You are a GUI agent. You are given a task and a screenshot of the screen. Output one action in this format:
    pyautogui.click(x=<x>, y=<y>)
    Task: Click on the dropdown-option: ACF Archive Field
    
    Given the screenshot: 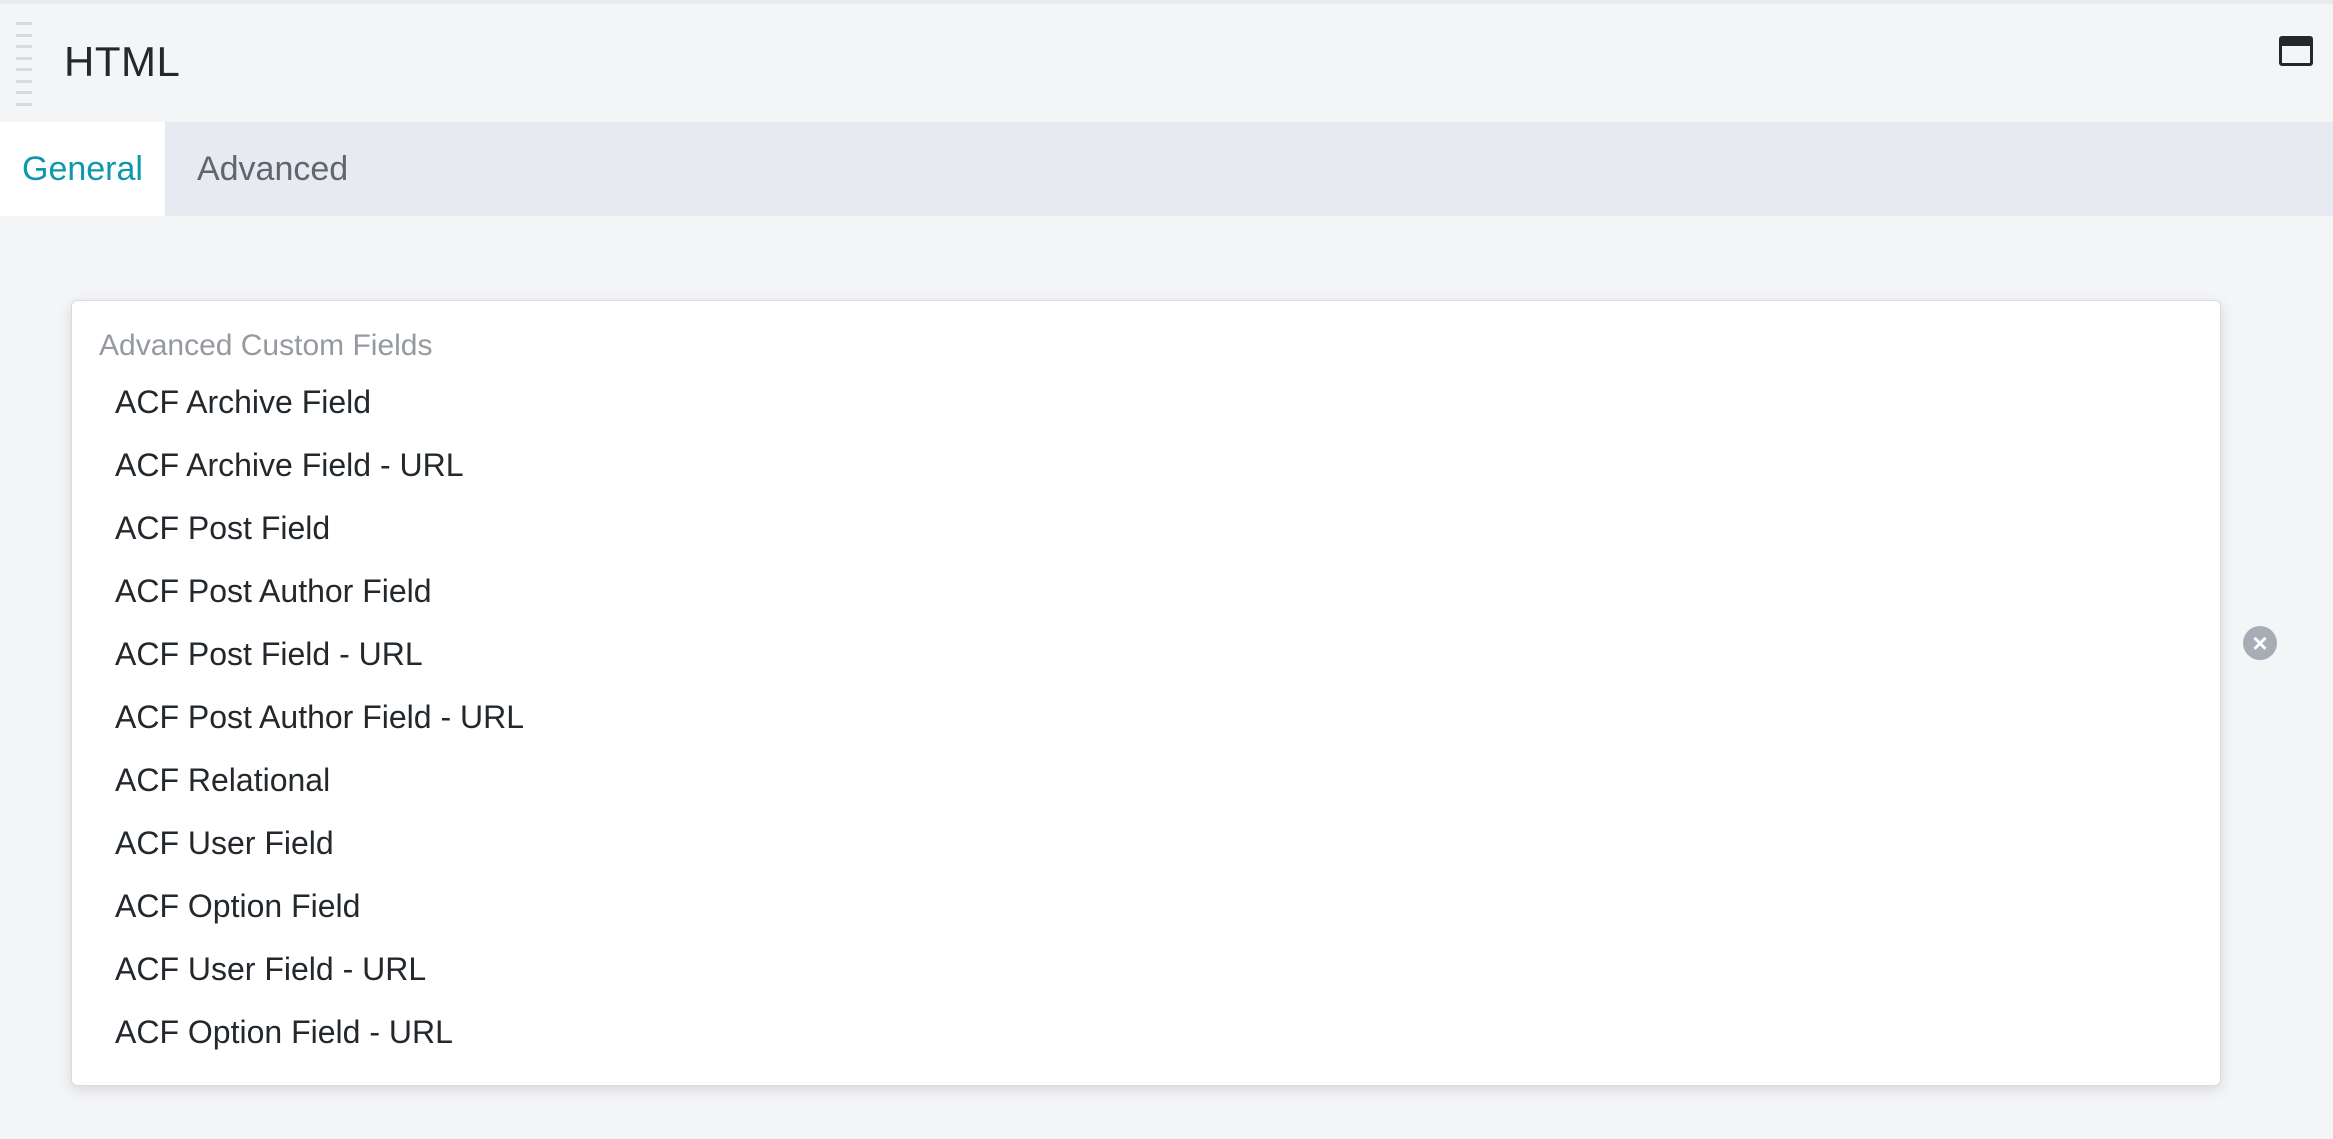 What is the action you would take?
    pyautogui.click(x=1146, y=402)
    